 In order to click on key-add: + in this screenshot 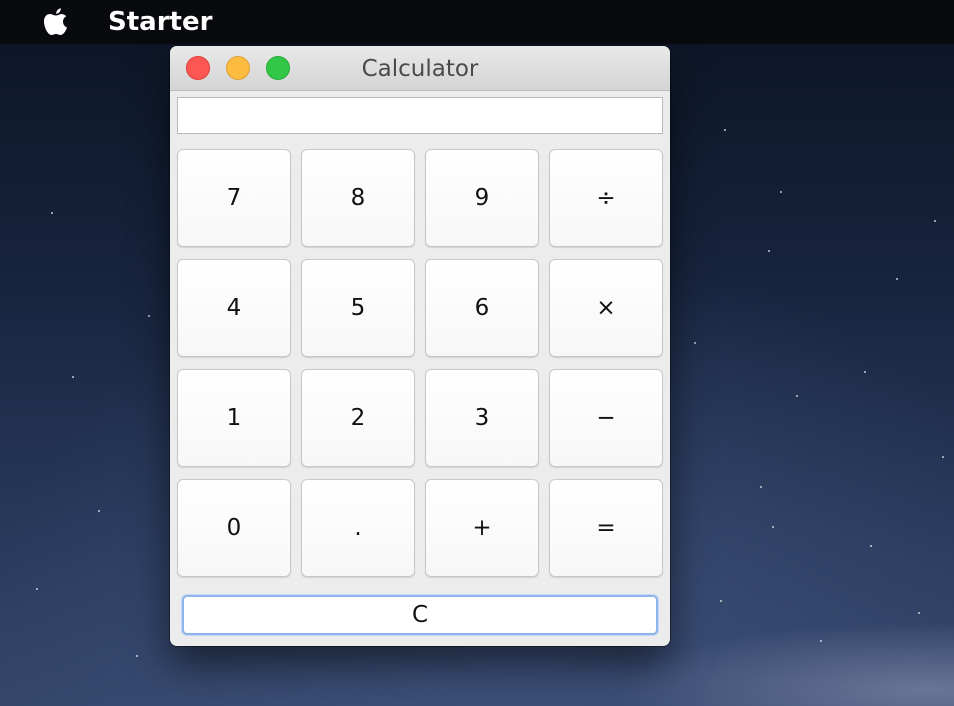, I will do `click(482, 528)`.